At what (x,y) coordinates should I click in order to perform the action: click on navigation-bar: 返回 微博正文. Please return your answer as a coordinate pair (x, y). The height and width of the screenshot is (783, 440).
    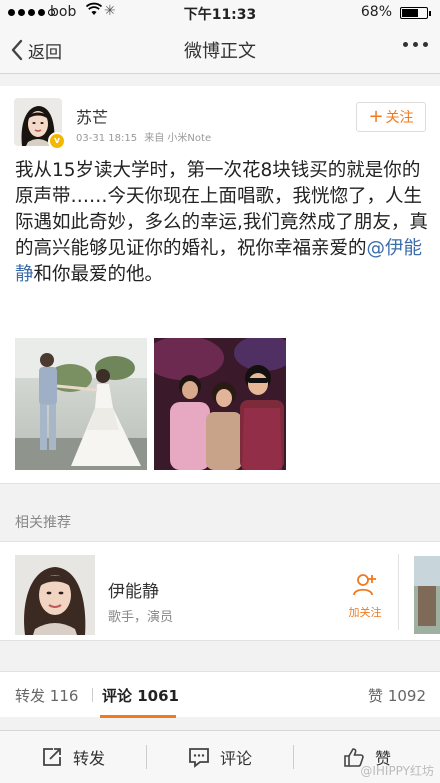
    Looking at the image, I should click on (220, 50).